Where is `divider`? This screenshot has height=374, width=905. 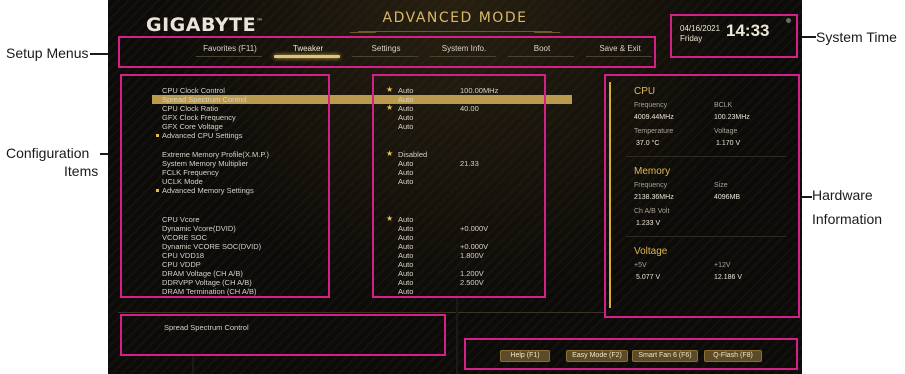 divider is located at coordinates (361, 312).